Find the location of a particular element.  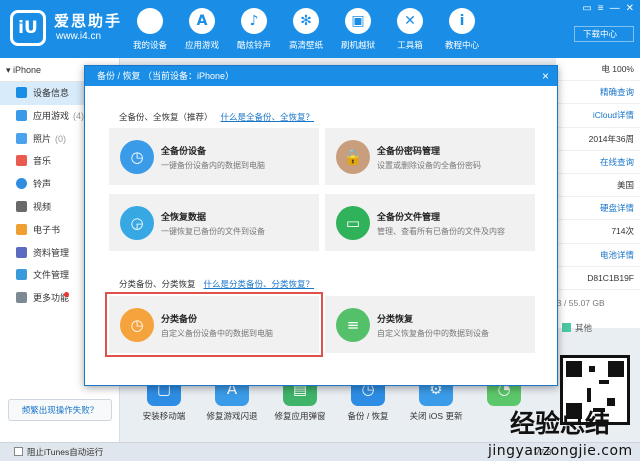

full-backup-help-link: 什么是全备份、全恢复？ is located at coordinates (268, 117).